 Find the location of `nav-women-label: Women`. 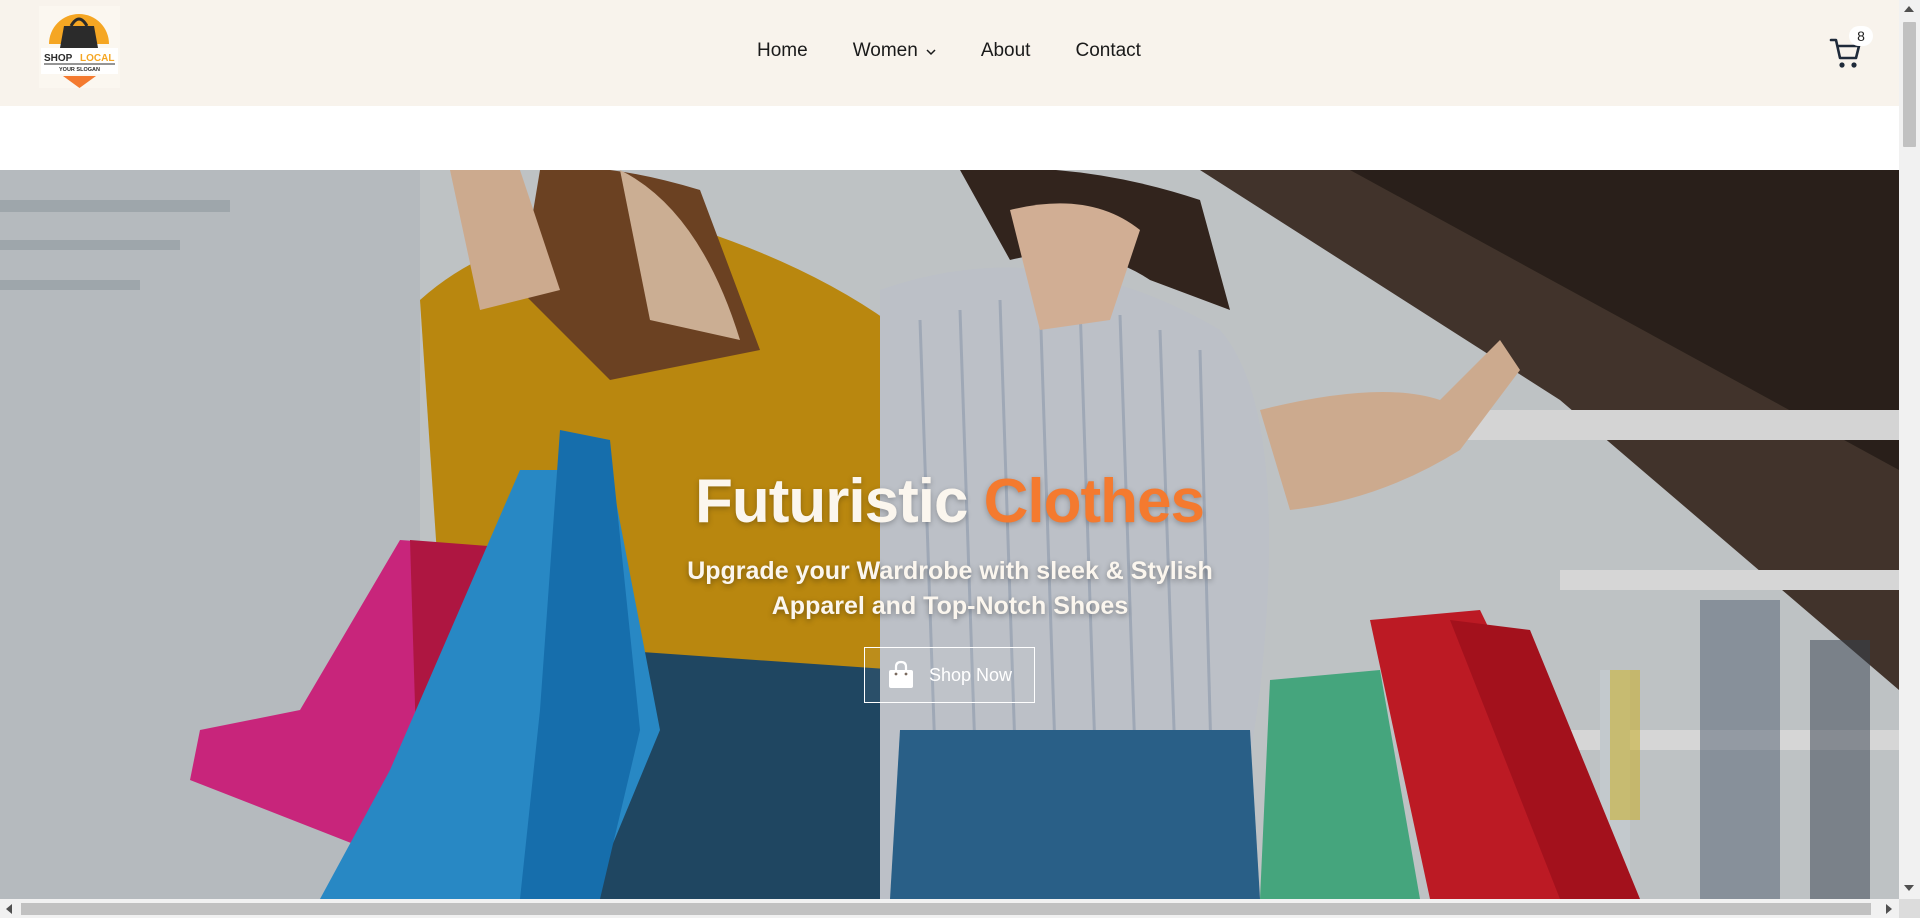

nav-women-label: Women is located at coordinates (885, 50).